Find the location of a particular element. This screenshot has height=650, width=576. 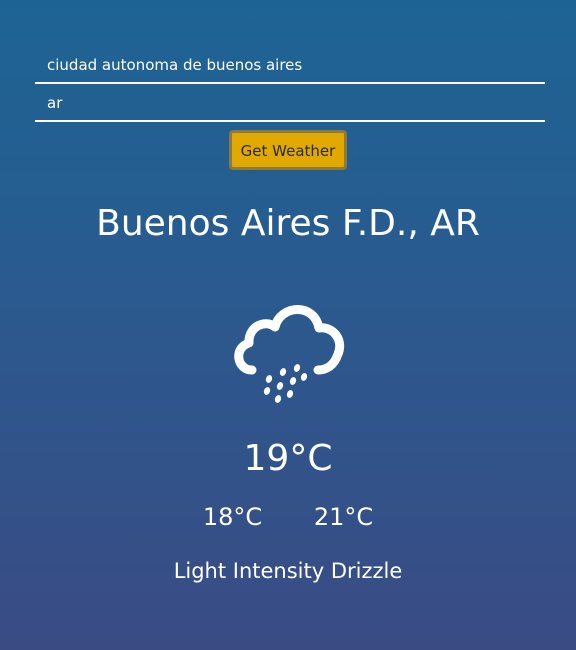

city-field-wrapper is located at coordinates (290, 66).